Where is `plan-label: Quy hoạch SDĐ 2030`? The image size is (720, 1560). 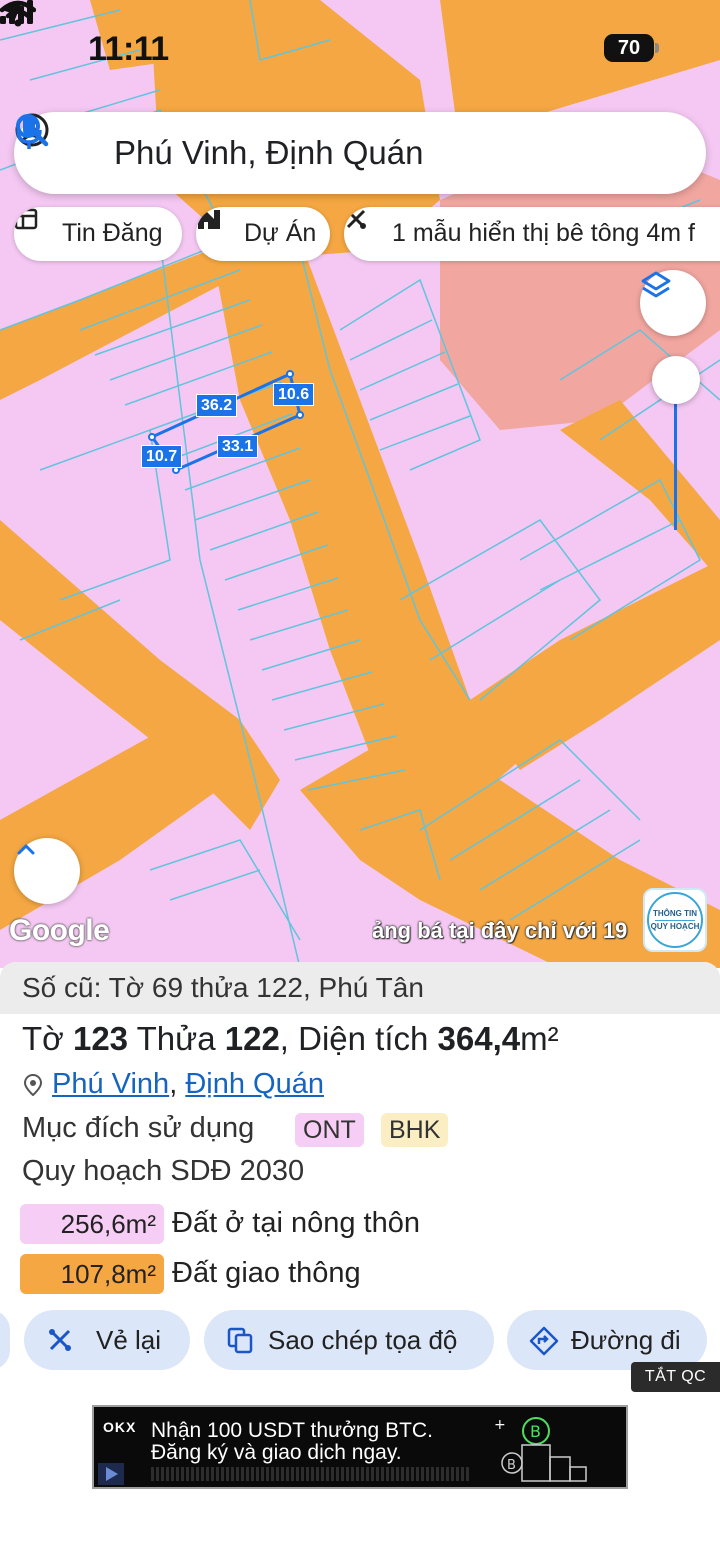 plan-label: Quy hoạch SDĐ 2030 is located at coordinates (163, 1171).